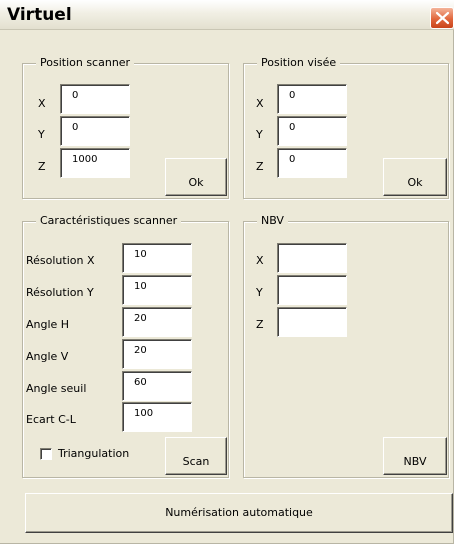 The image size is (454, 544). Describe the element at coordinates (312, 99) in the screenshot. I see `visee-x-input: 0` at that location.